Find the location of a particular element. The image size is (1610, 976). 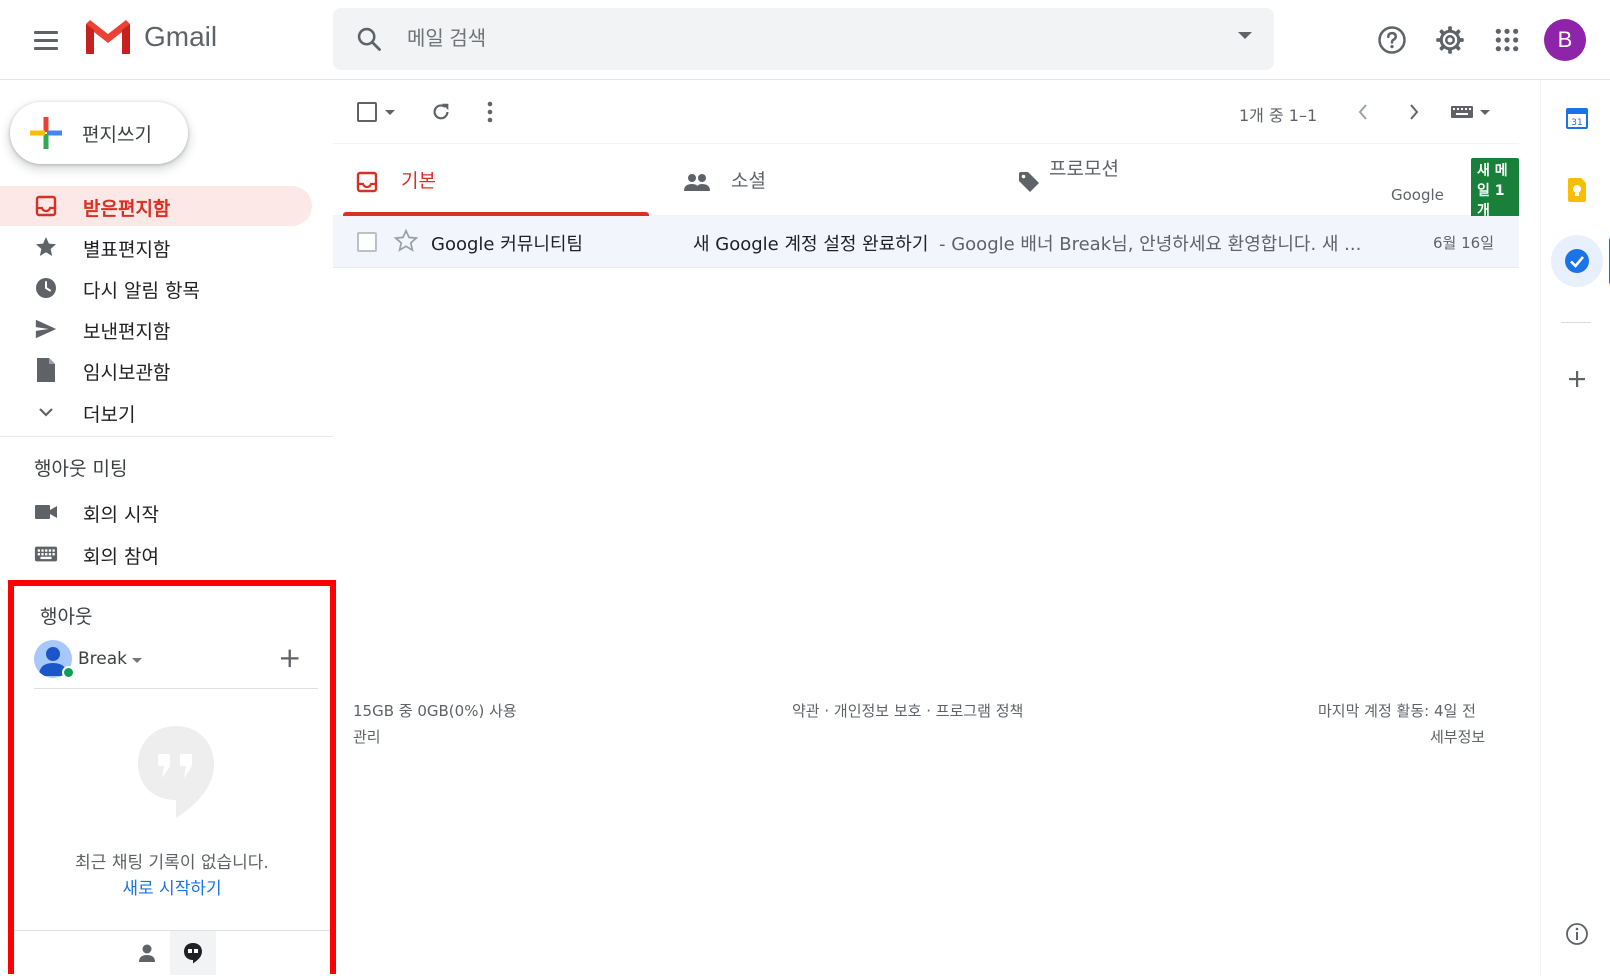

hangouts-bottom-bar is located at coordinates (172, 952).